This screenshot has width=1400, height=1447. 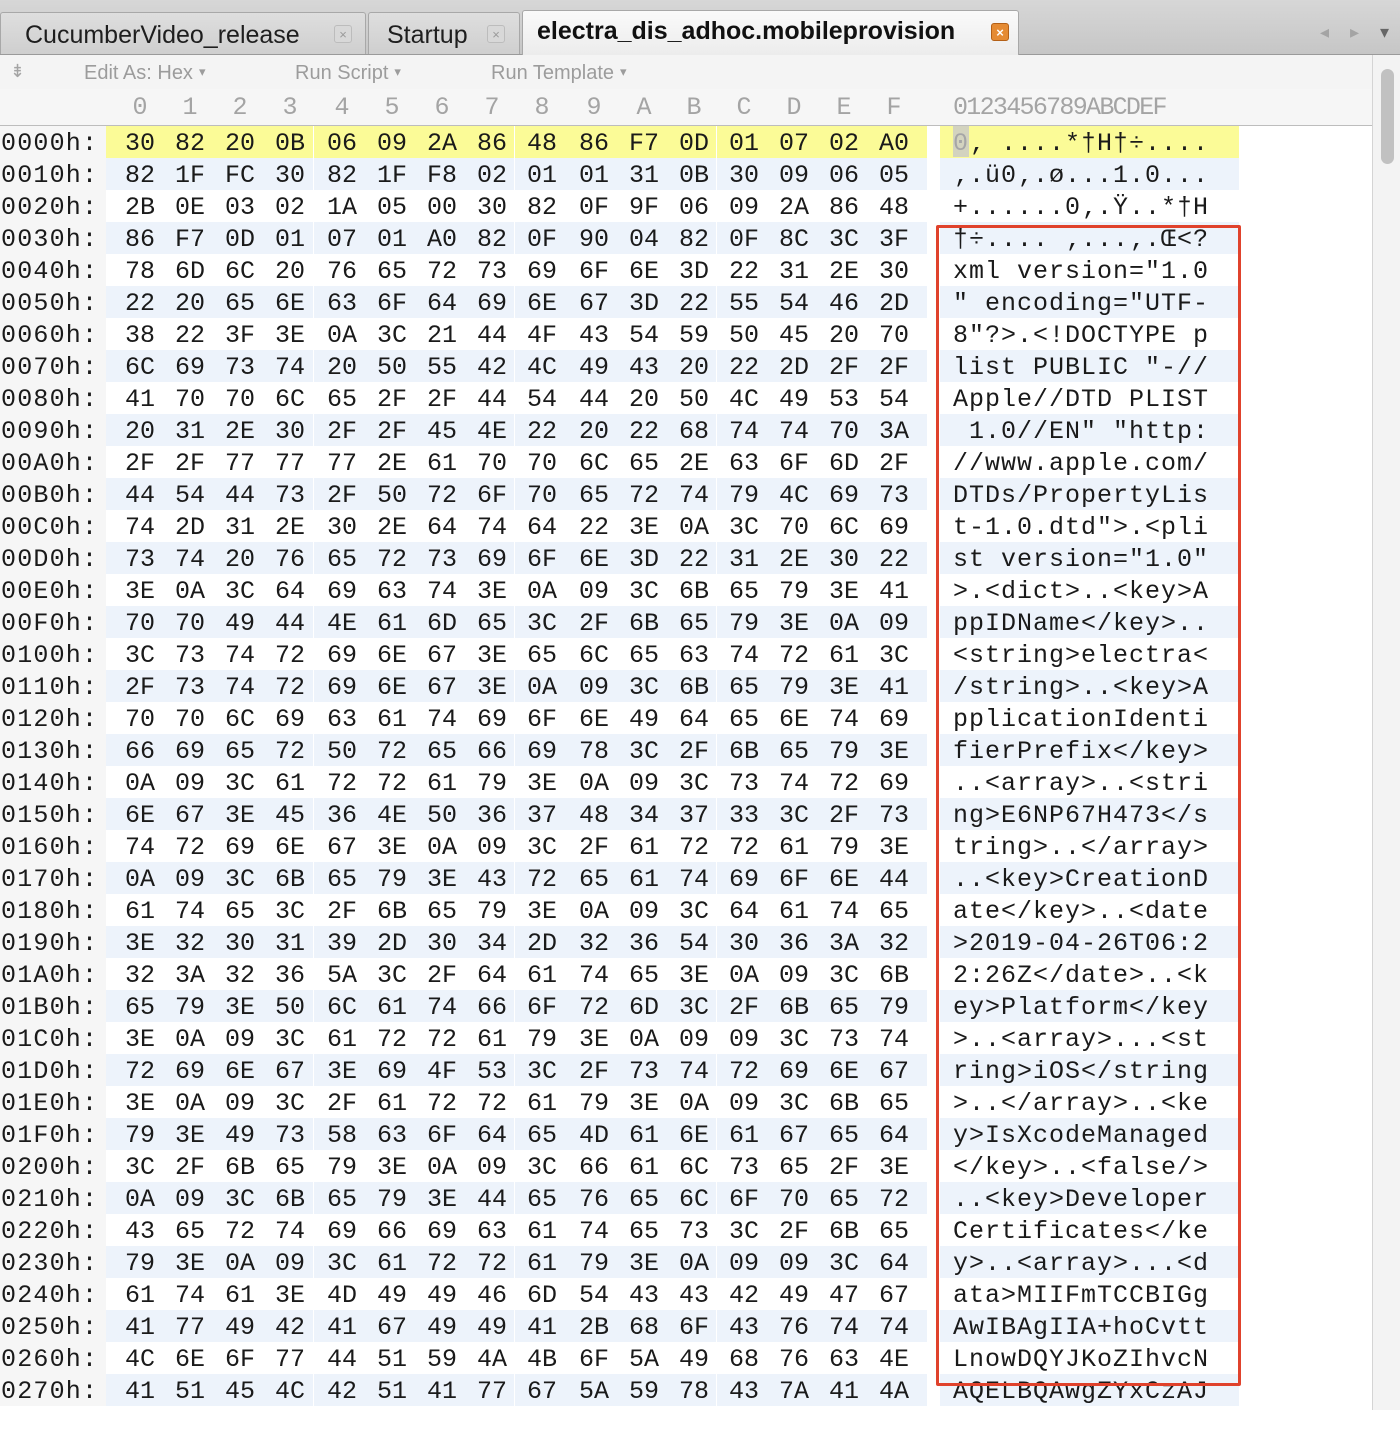 What do you see at coordinates (794, 143) in the screenshot?
I see `hex-byte: 07` at bounding box center [794, 143].